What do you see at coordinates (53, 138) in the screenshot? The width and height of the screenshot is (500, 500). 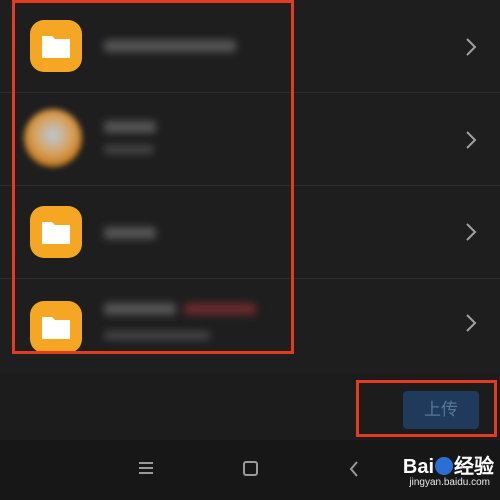 I see `avatar` at bounding box center [53, 138].